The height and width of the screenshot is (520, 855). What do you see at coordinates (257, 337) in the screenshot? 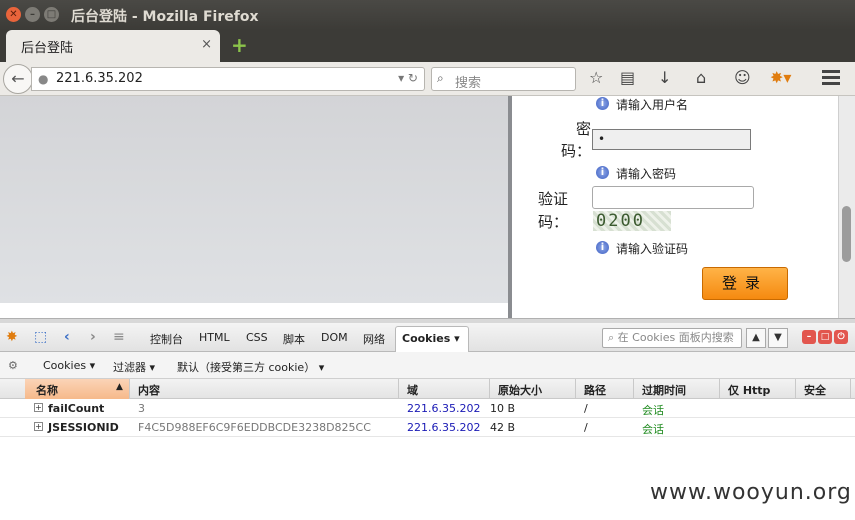
I see `tab-css: CSS` at bounding box center [257, 337].